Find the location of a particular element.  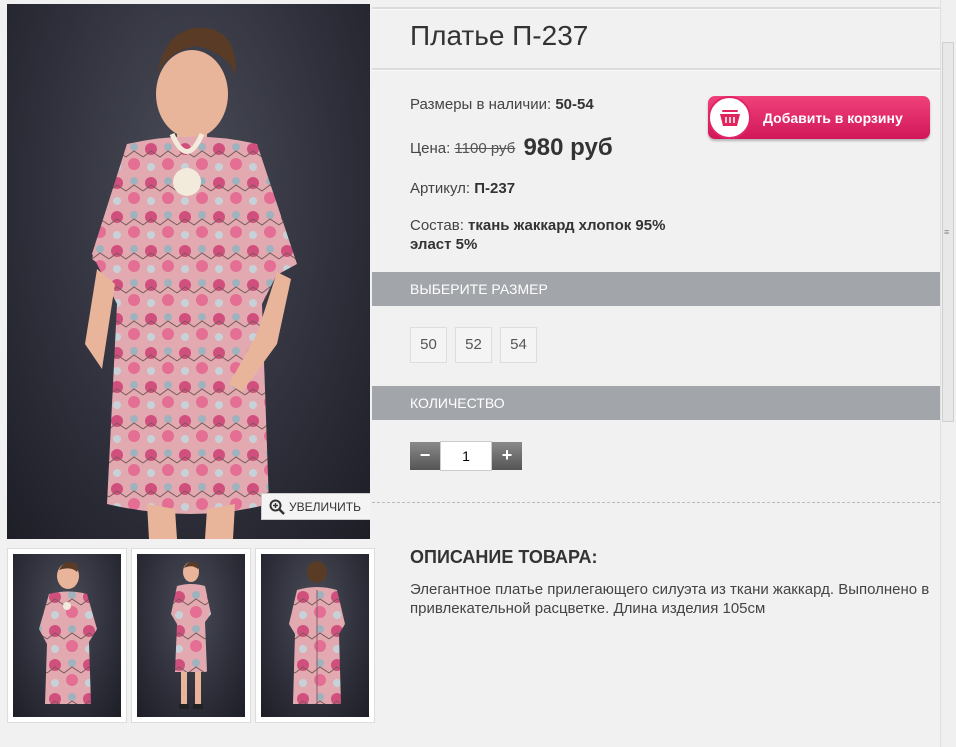

add-to-cart-label: Добавить в корзину is located at coordinates (833, 117).